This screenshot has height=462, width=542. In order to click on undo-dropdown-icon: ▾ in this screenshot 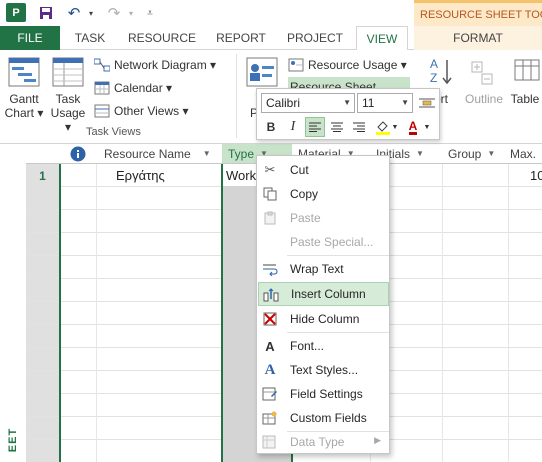, I will do `click(91, 13)`.